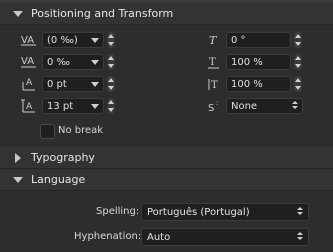 This screenshot has width=333, height=252. I want to click on shear-value: 0 °, so click(238, 40).